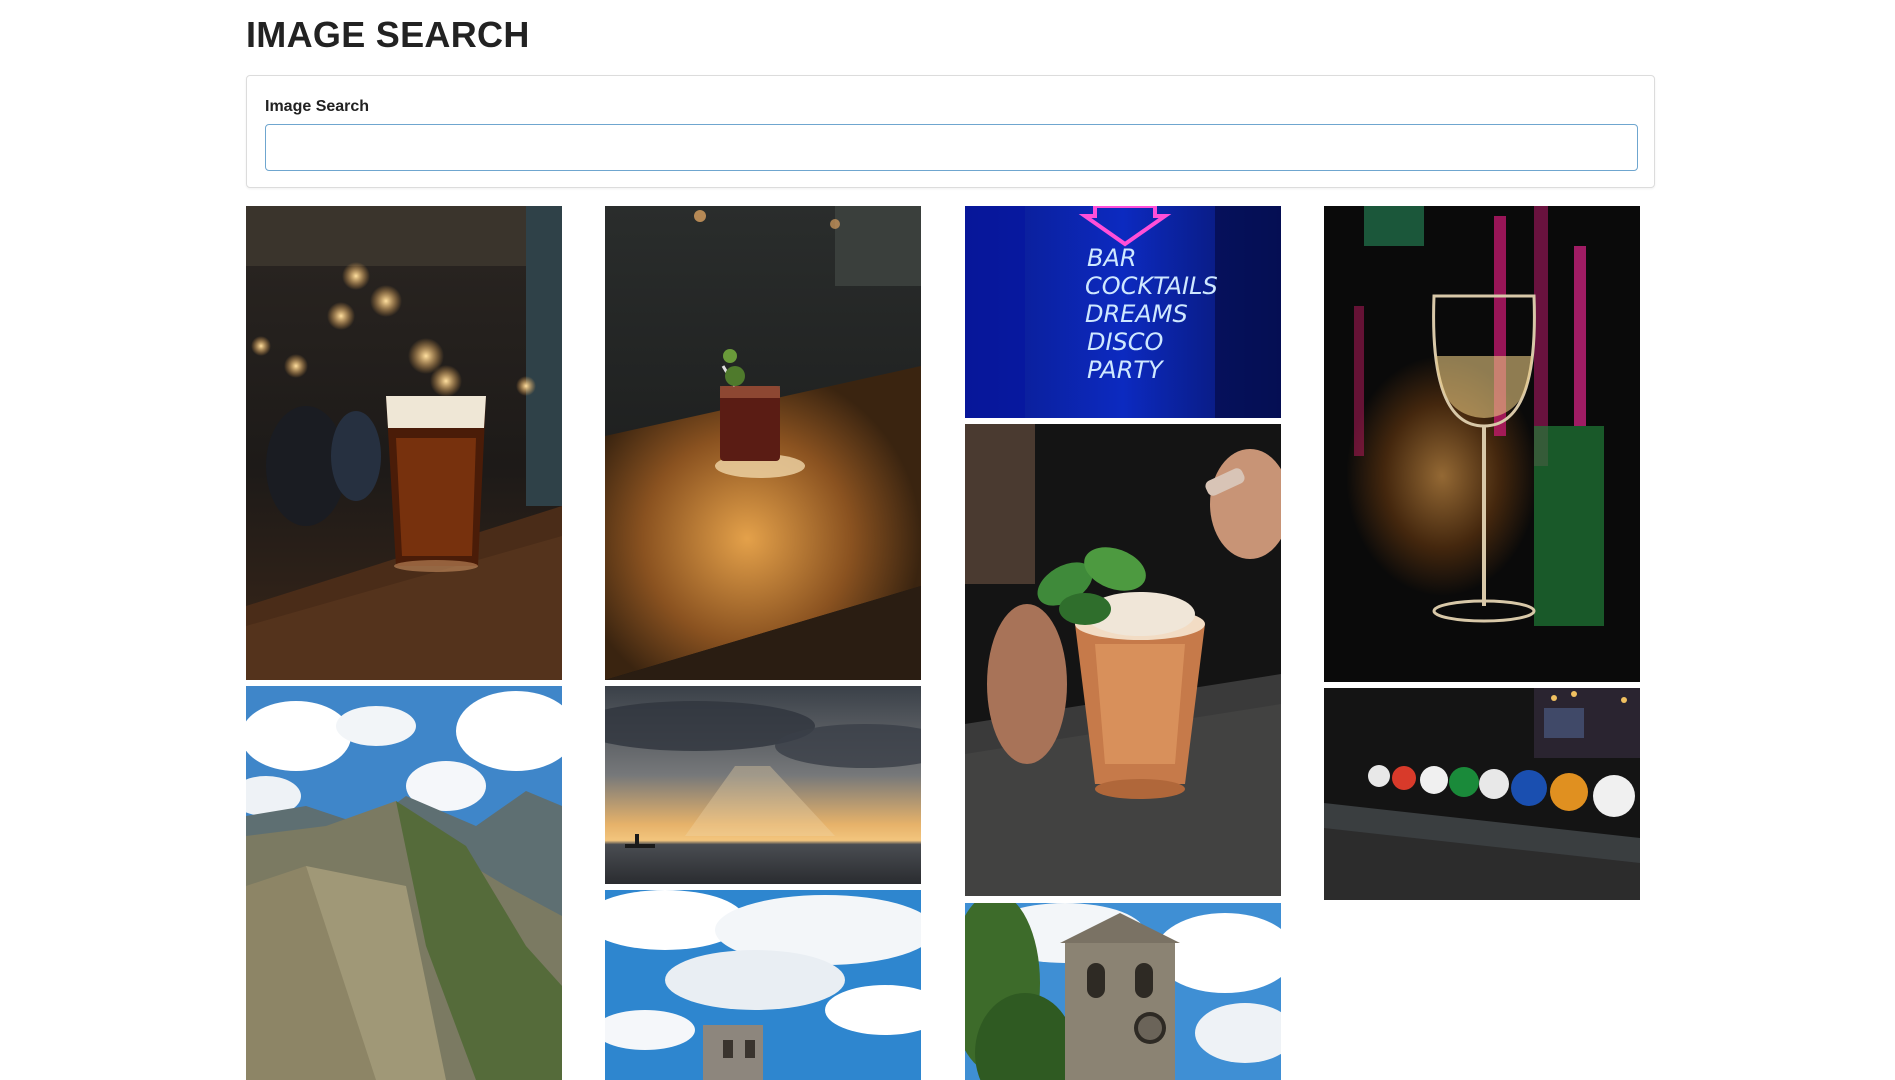 This screenshot has width=1895, height=1080. I want to click on neon-line-5: PARTY, so click(1126, 370).